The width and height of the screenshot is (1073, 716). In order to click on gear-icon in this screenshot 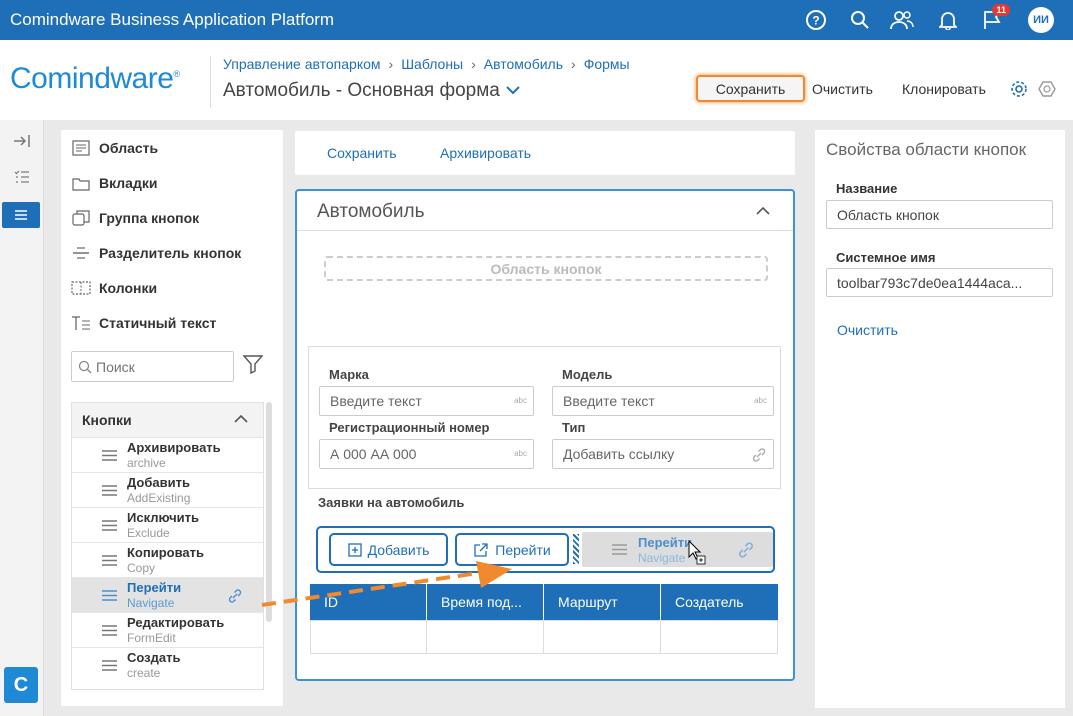, I will do `click(1019, 90)`.